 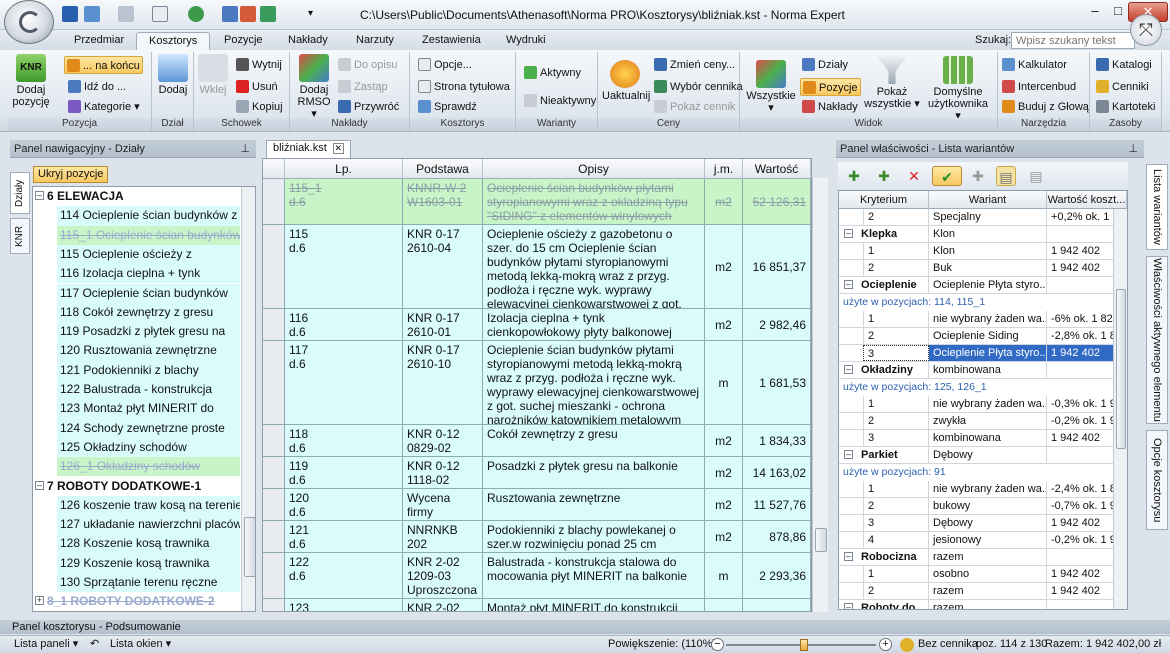 What do you see at coordinates (777, 169) in the screenshot?
I see `column-value: Wartość` at bounding box center [777, 169].